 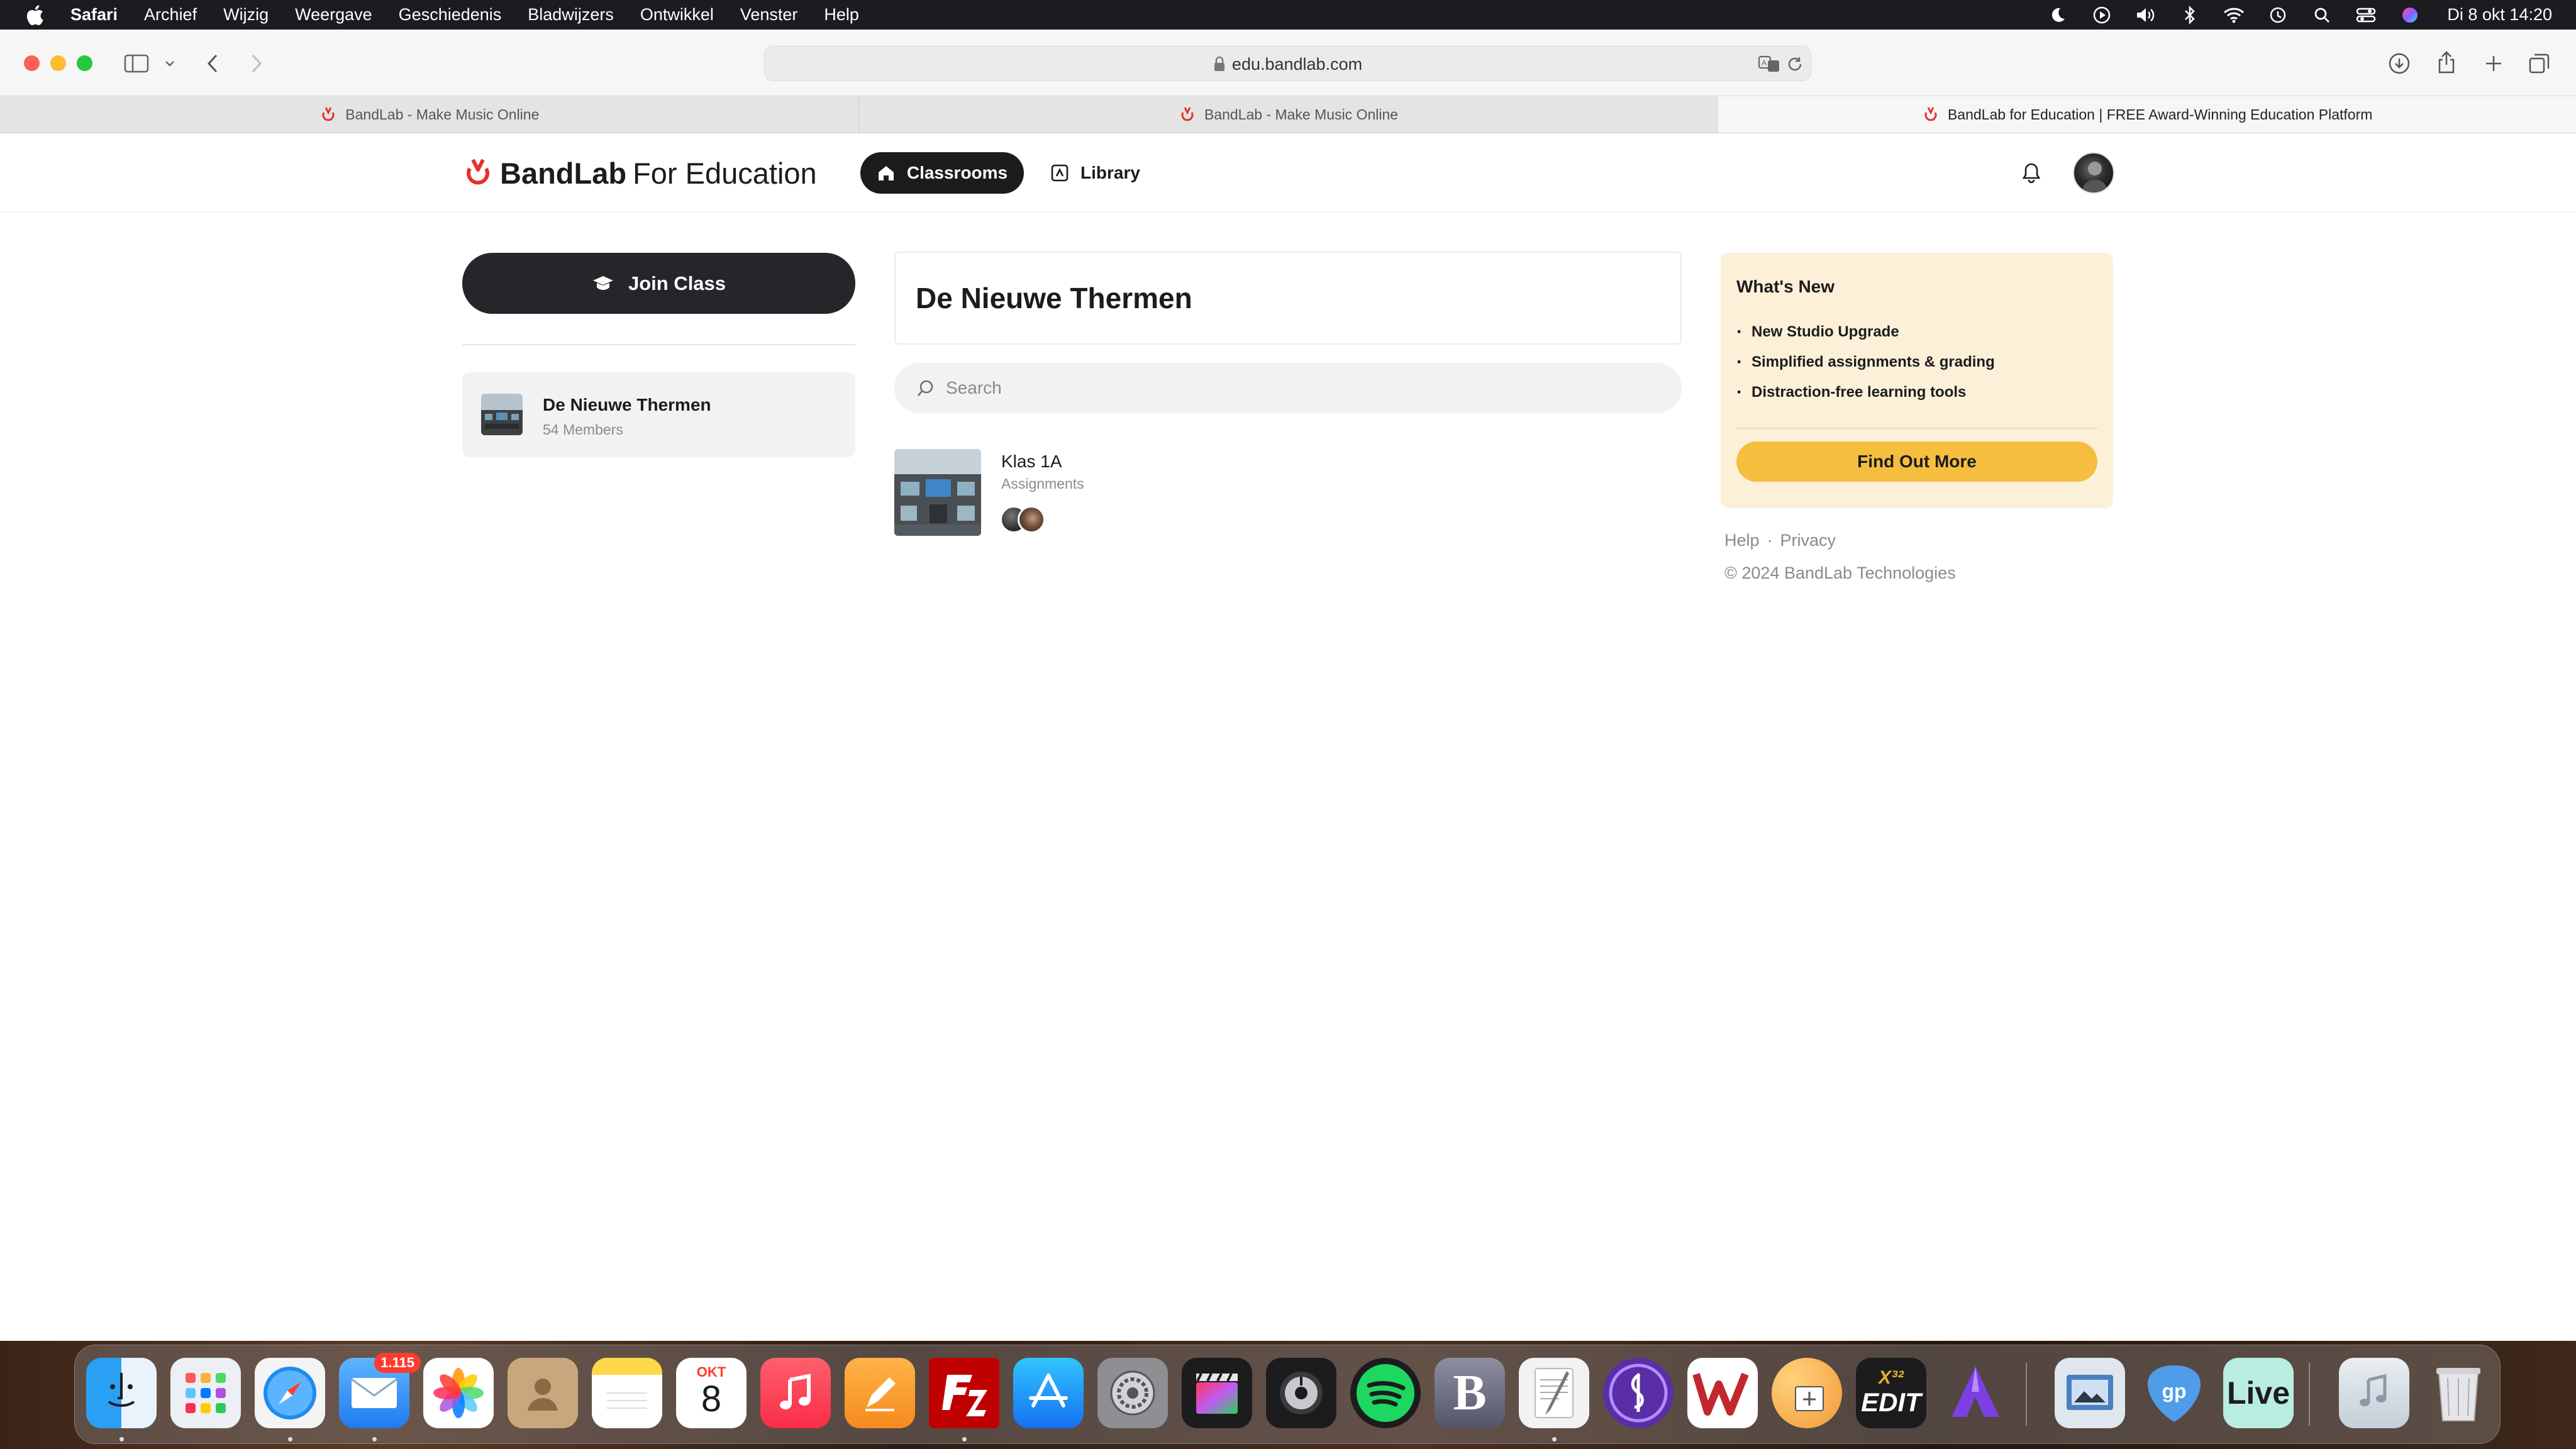 I want to click on address-bar: edu.bandlab.com A, so click(x=1287, y=63).